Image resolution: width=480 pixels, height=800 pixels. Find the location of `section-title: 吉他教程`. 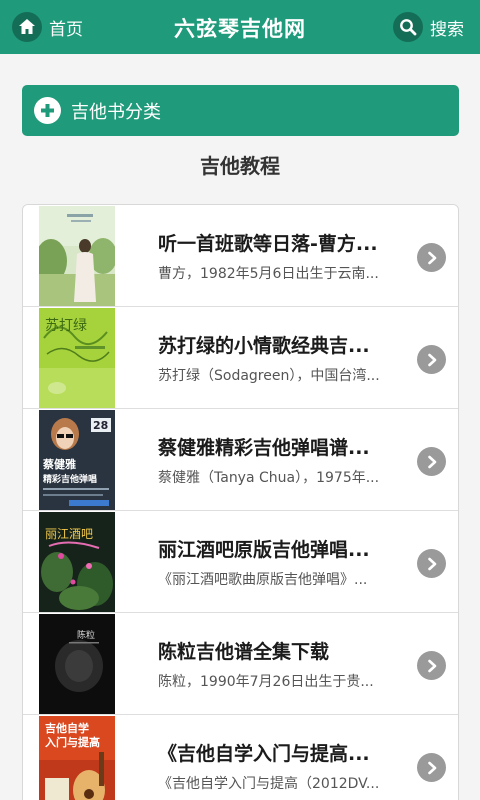

section-title: 吉他教程 is located at coordinates (240, 166).